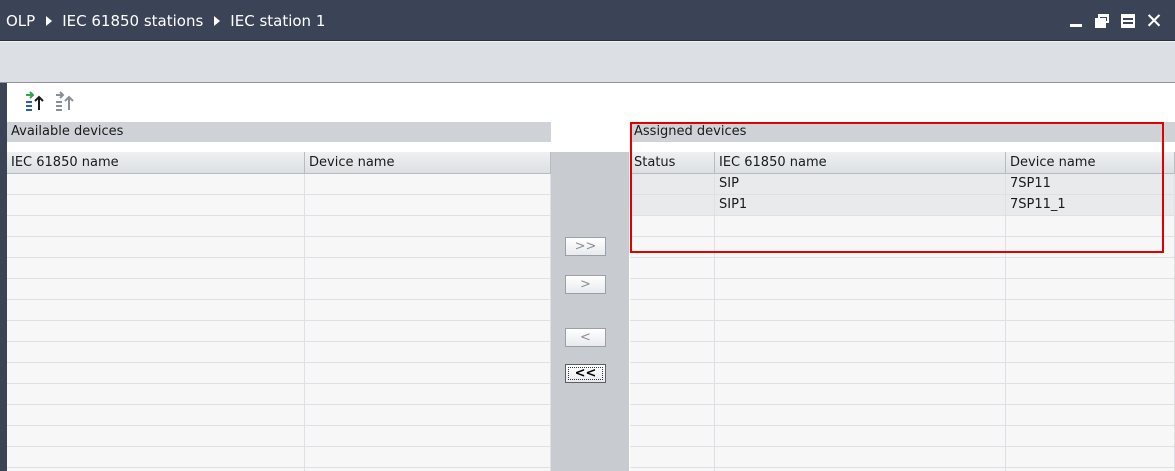  Describe the element at coordinates (277, 21) in the screenshot. I see `breadcrumb-item-iec-station-1: IEC station 1` at that location.